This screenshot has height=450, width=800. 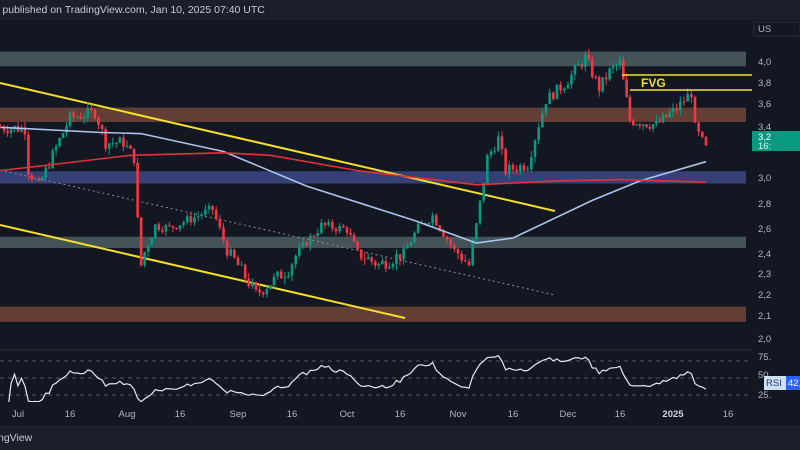 What do you see at coordinates (764, 29) in the screenshot?
I see `currency-label: US` at bounding box center [764, 29].